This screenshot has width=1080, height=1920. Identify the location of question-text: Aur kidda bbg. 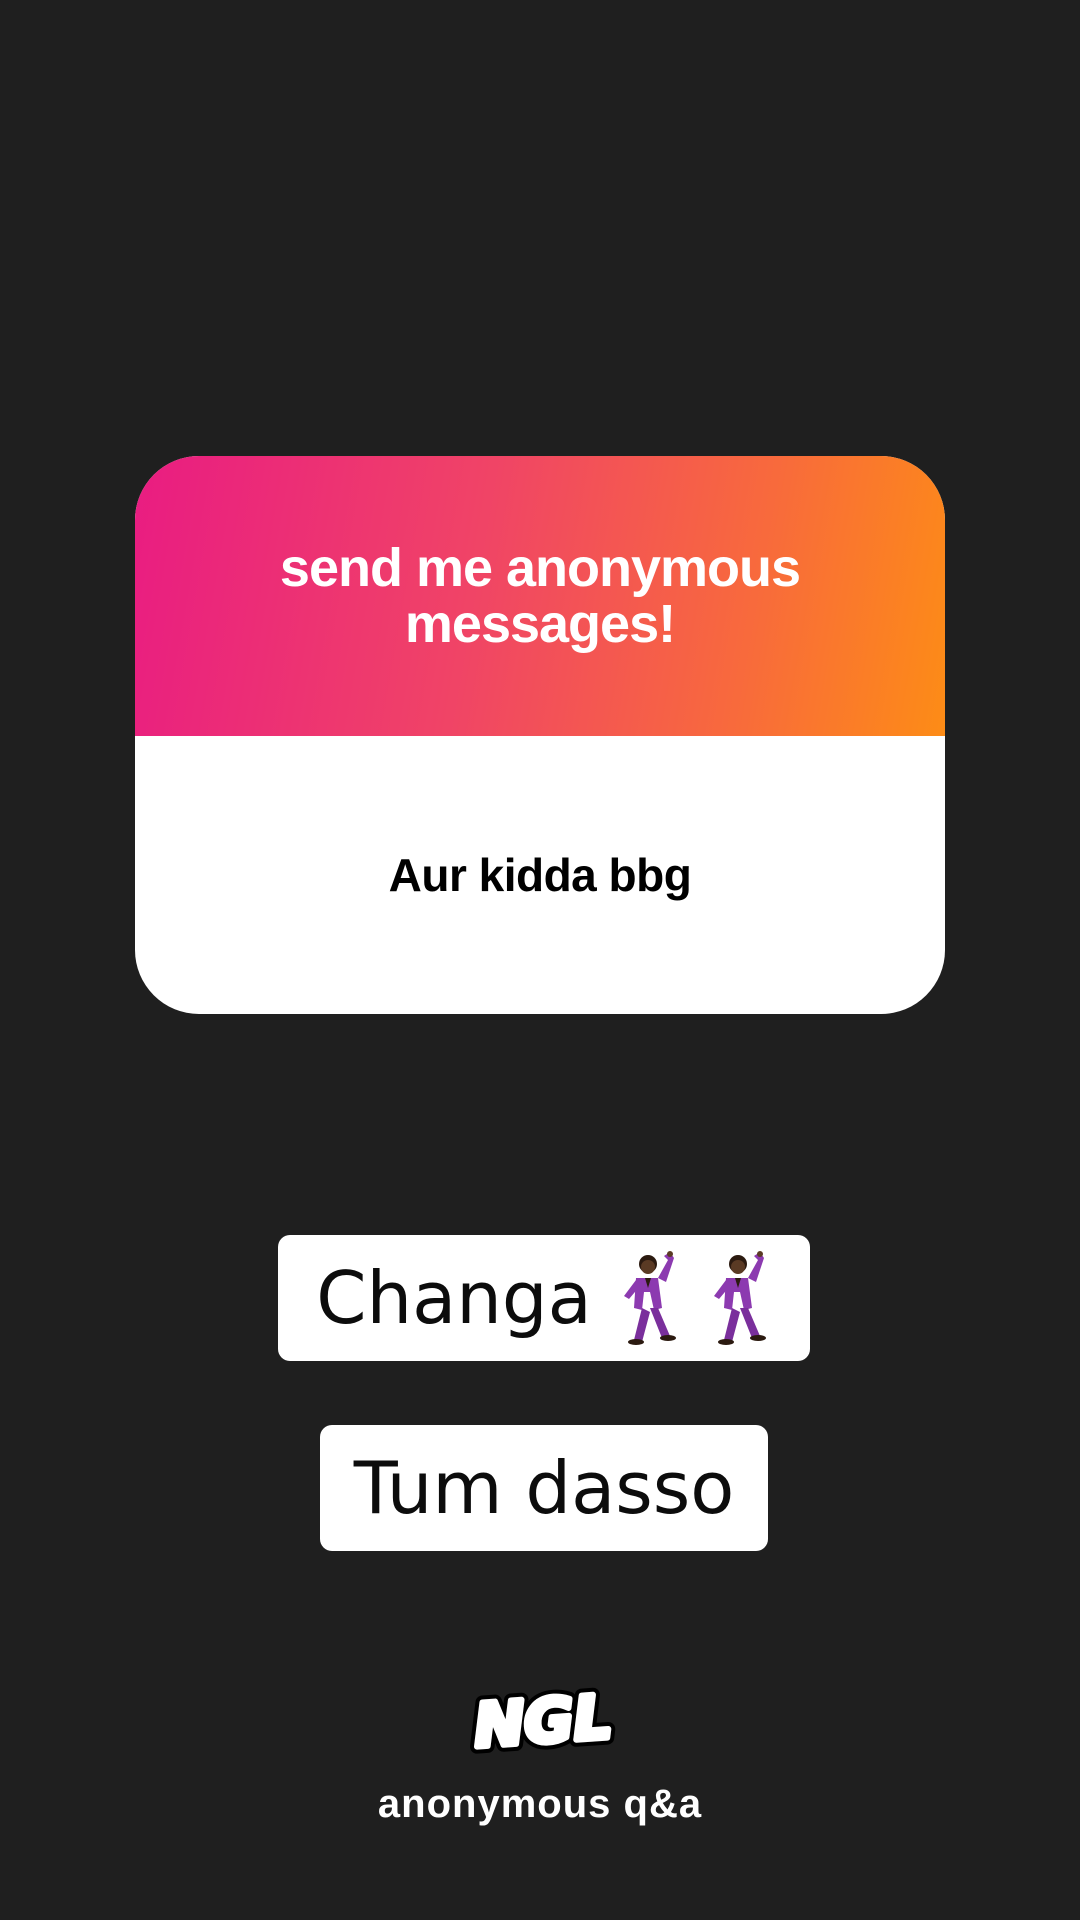
(540, 875).